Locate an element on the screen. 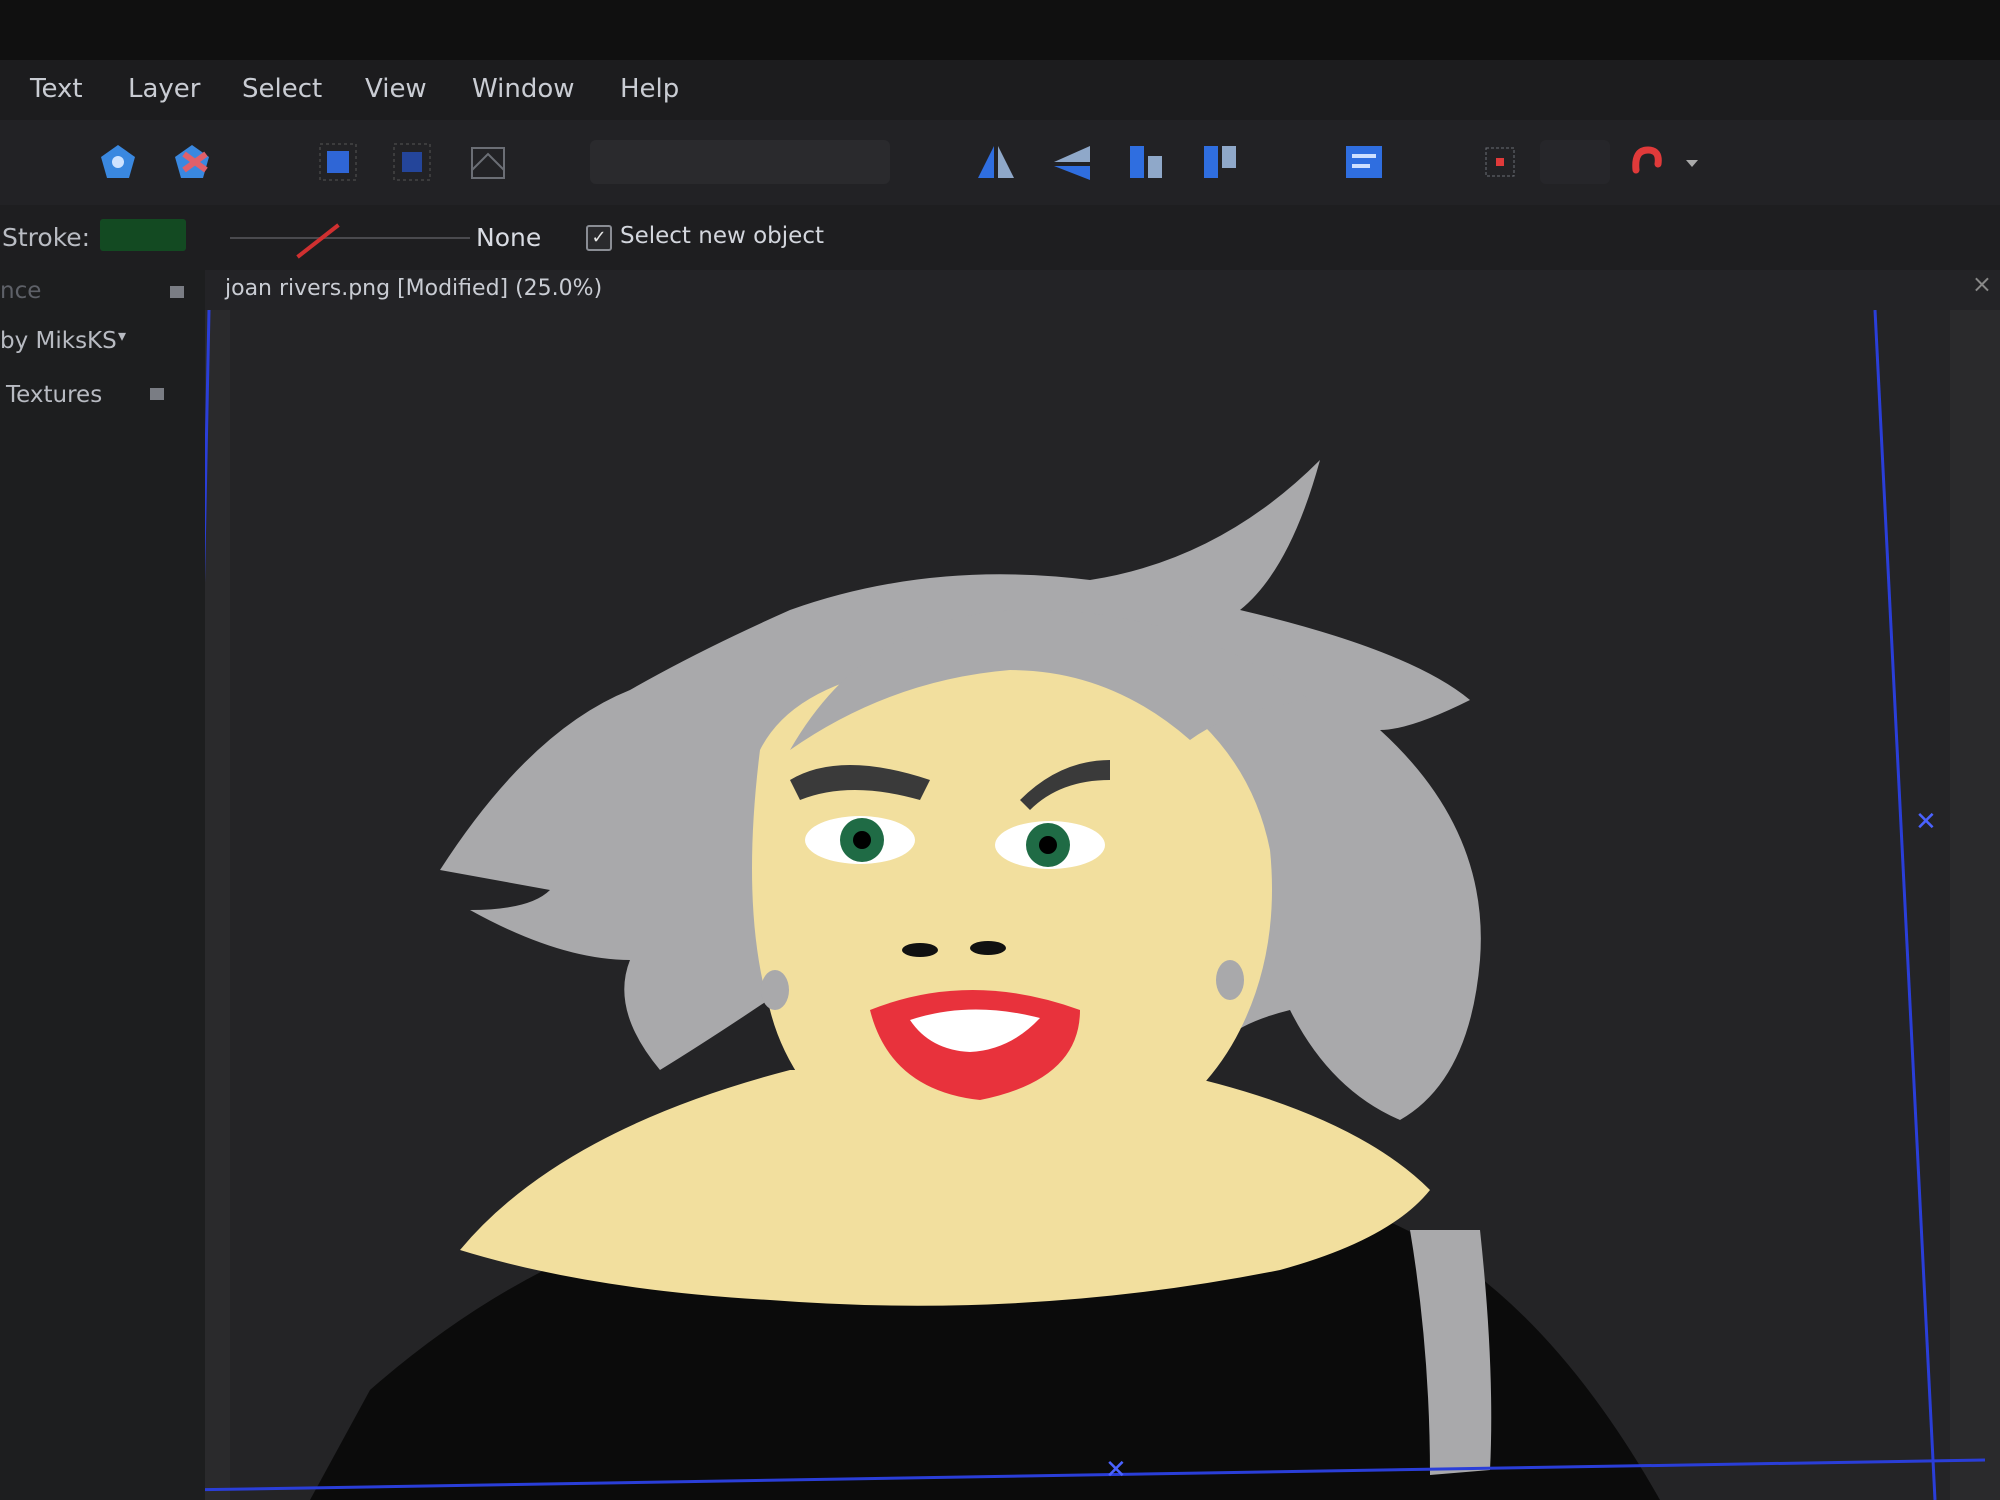  document-title: joan rivers.png [Modified] (25.0%) is located at coordinates (413, 288).